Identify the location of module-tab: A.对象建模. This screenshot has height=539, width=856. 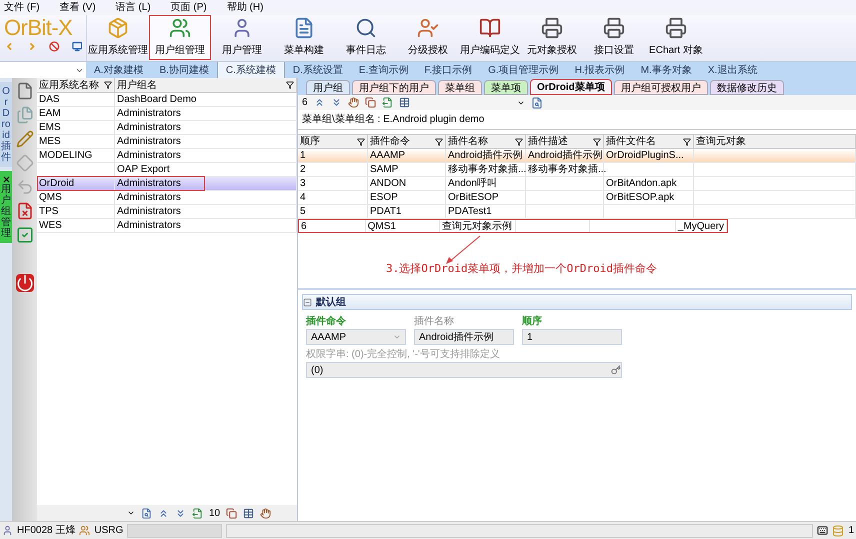
(119, 70).